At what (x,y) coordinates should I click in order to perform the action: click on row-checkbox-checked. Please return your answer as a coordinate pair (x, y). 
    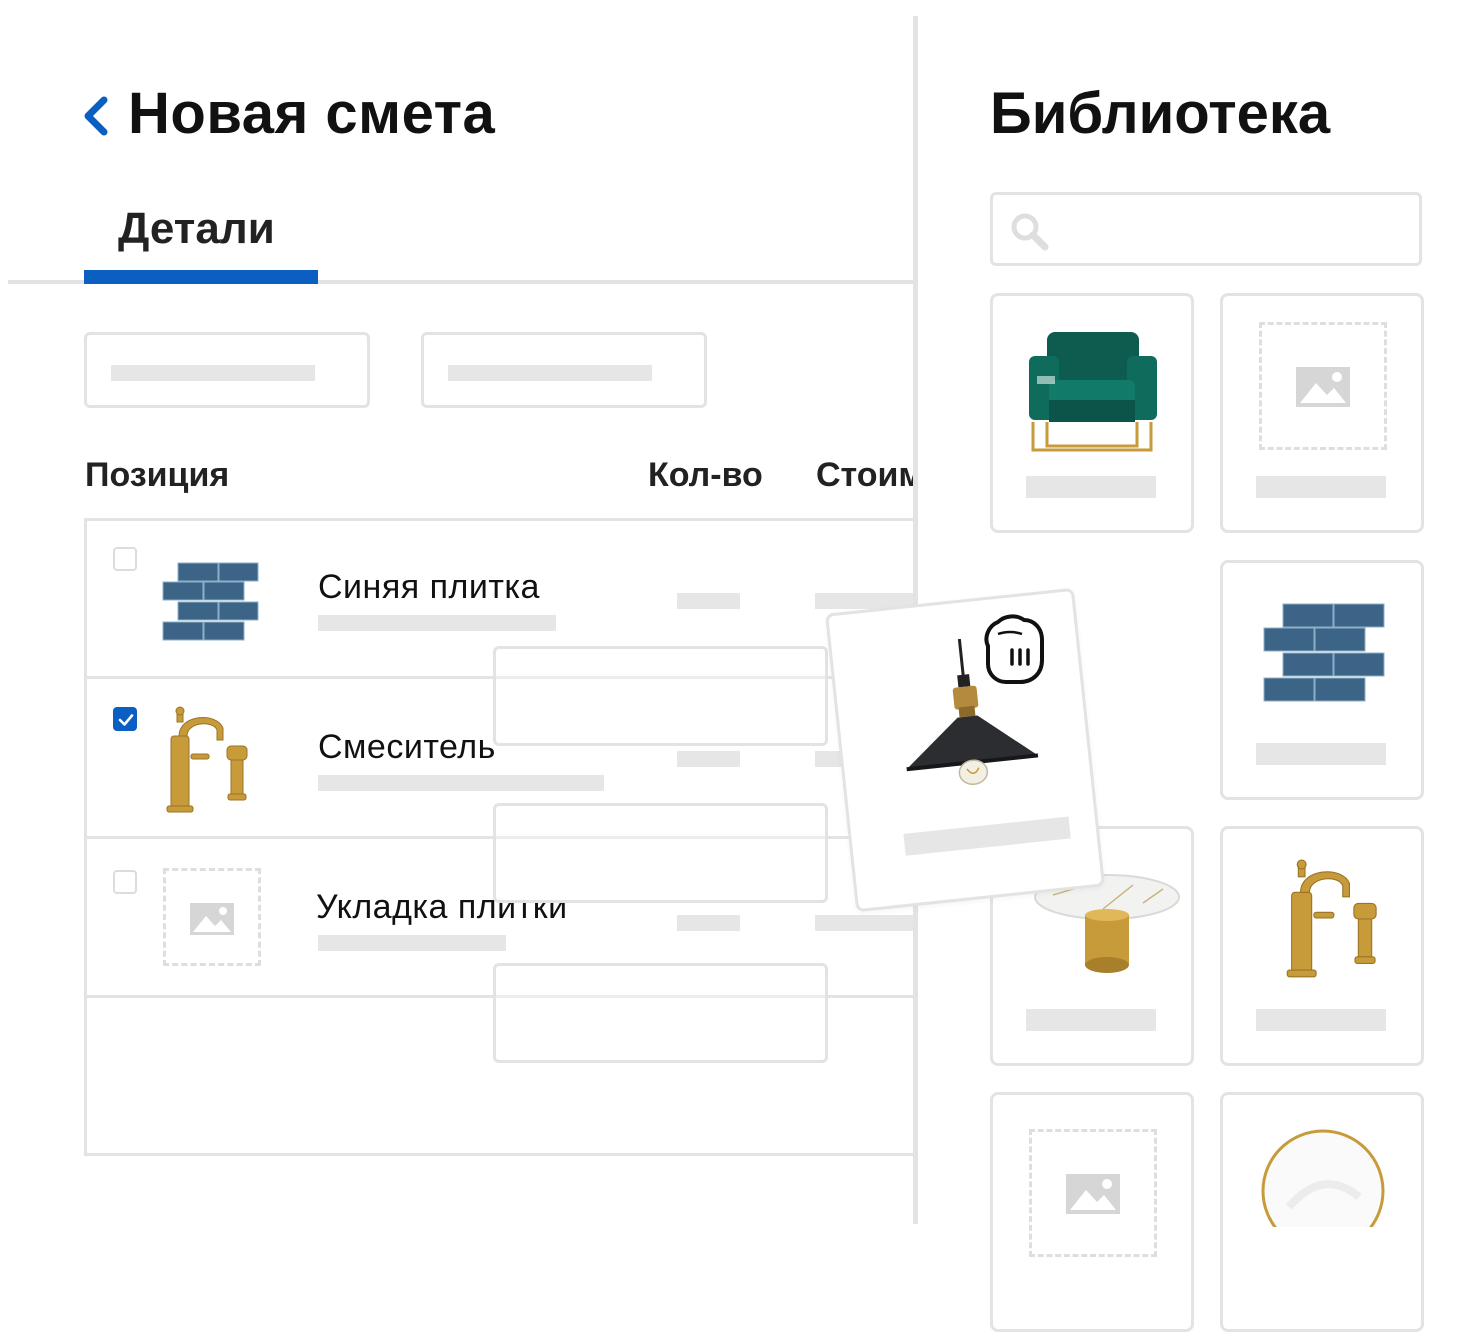
    Looking at the image, I should click on (125, 719).